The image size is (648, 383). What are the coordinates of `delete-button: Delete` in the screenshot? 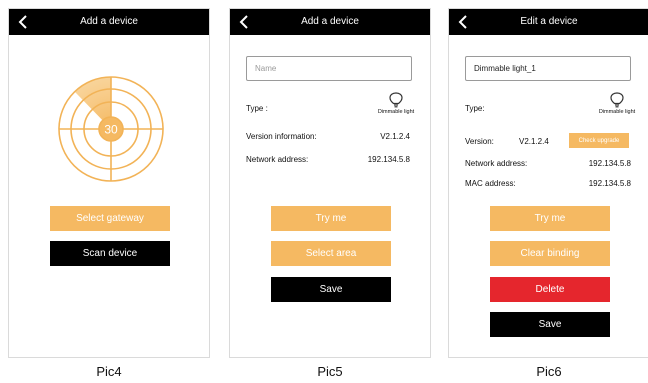 It's located at (550, 289).